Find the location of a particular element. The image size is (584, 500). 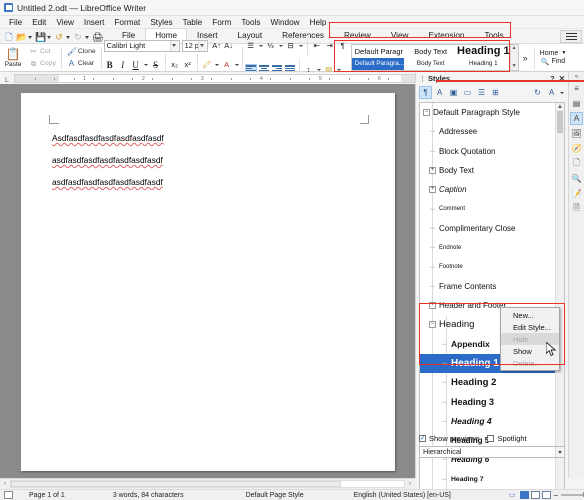

menu-view: View is located at coordinates (65, 22).